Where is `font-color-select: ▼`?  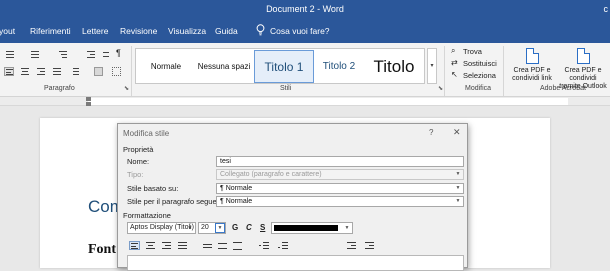
font-color-select: ▼ is located at coordinates (312, 228).